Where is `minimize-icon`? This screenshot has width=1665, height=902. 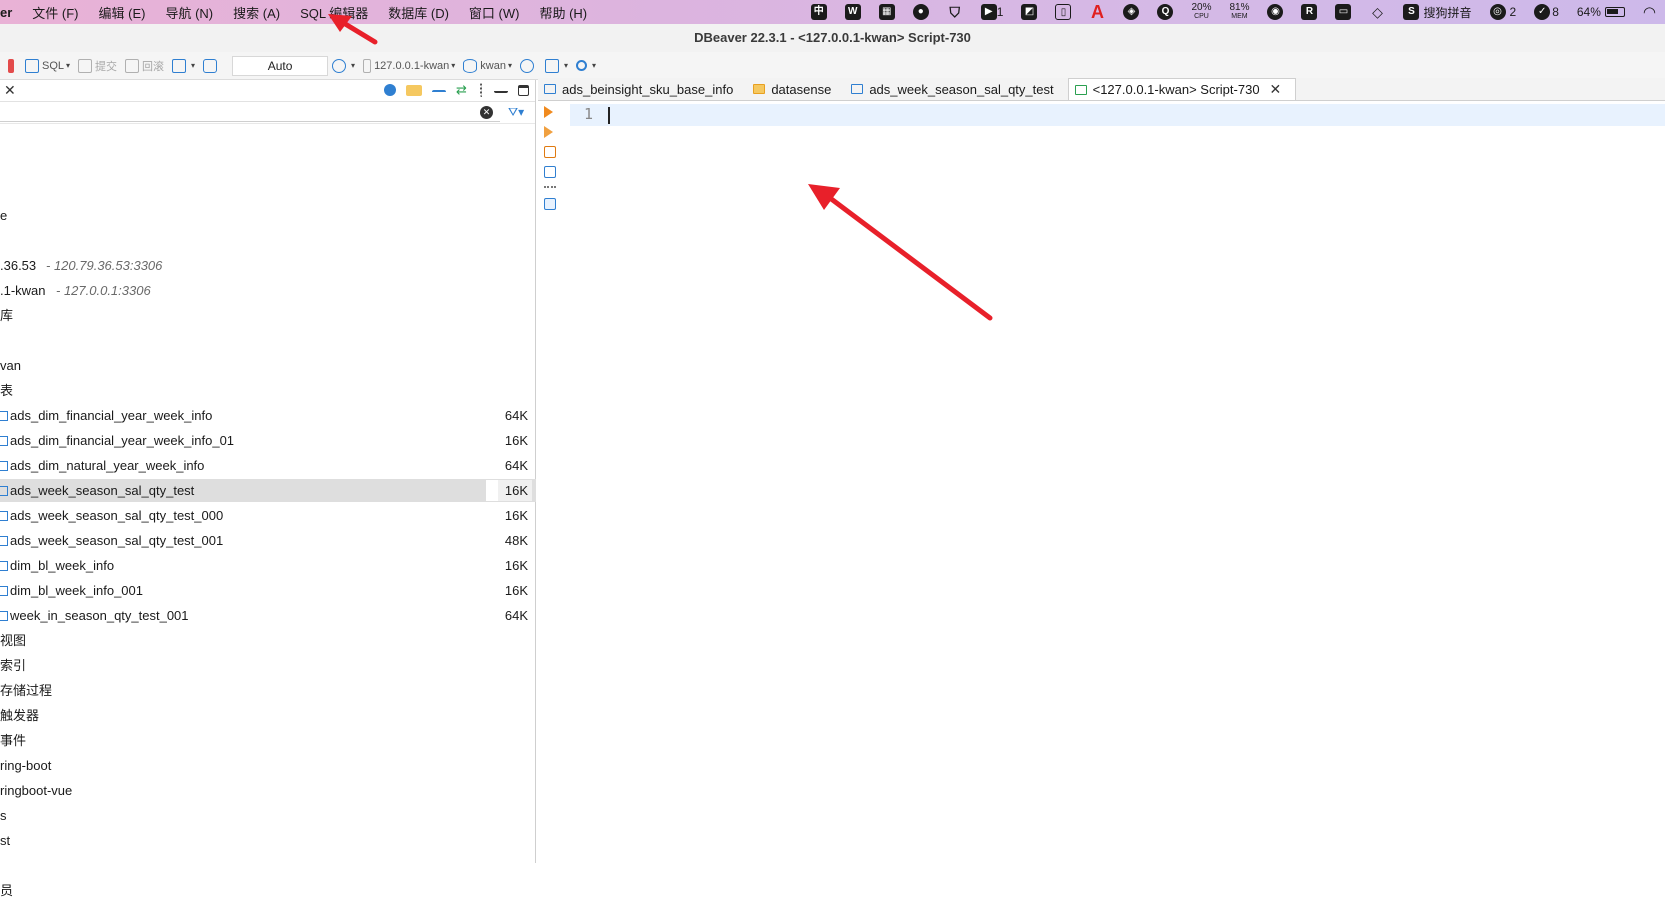
minimize-icon is located at coordinates (501, 90).